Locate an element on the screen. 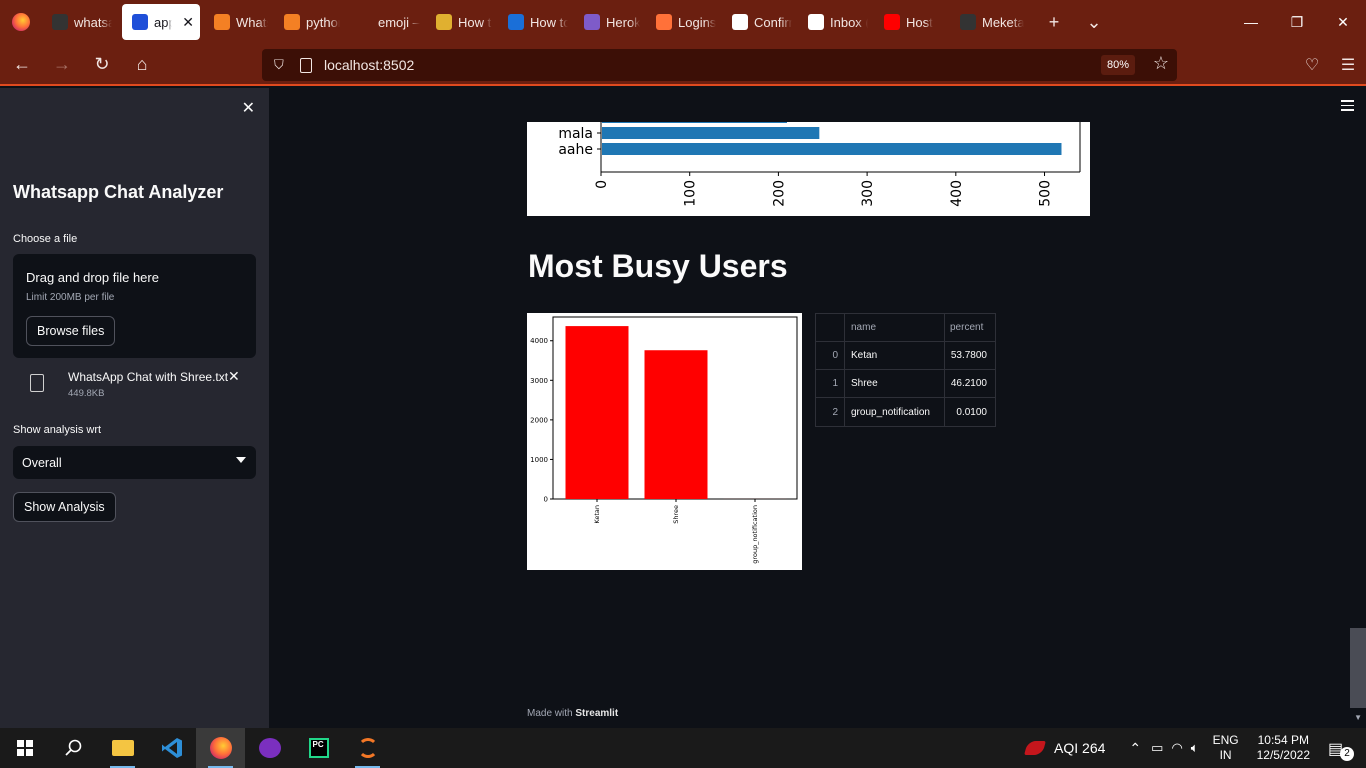 The image size is (1366, 768). uploaded-file: WhatsApp Chat with Shree.txt 449.8KB ✕ is located at coordinates (143, 387).